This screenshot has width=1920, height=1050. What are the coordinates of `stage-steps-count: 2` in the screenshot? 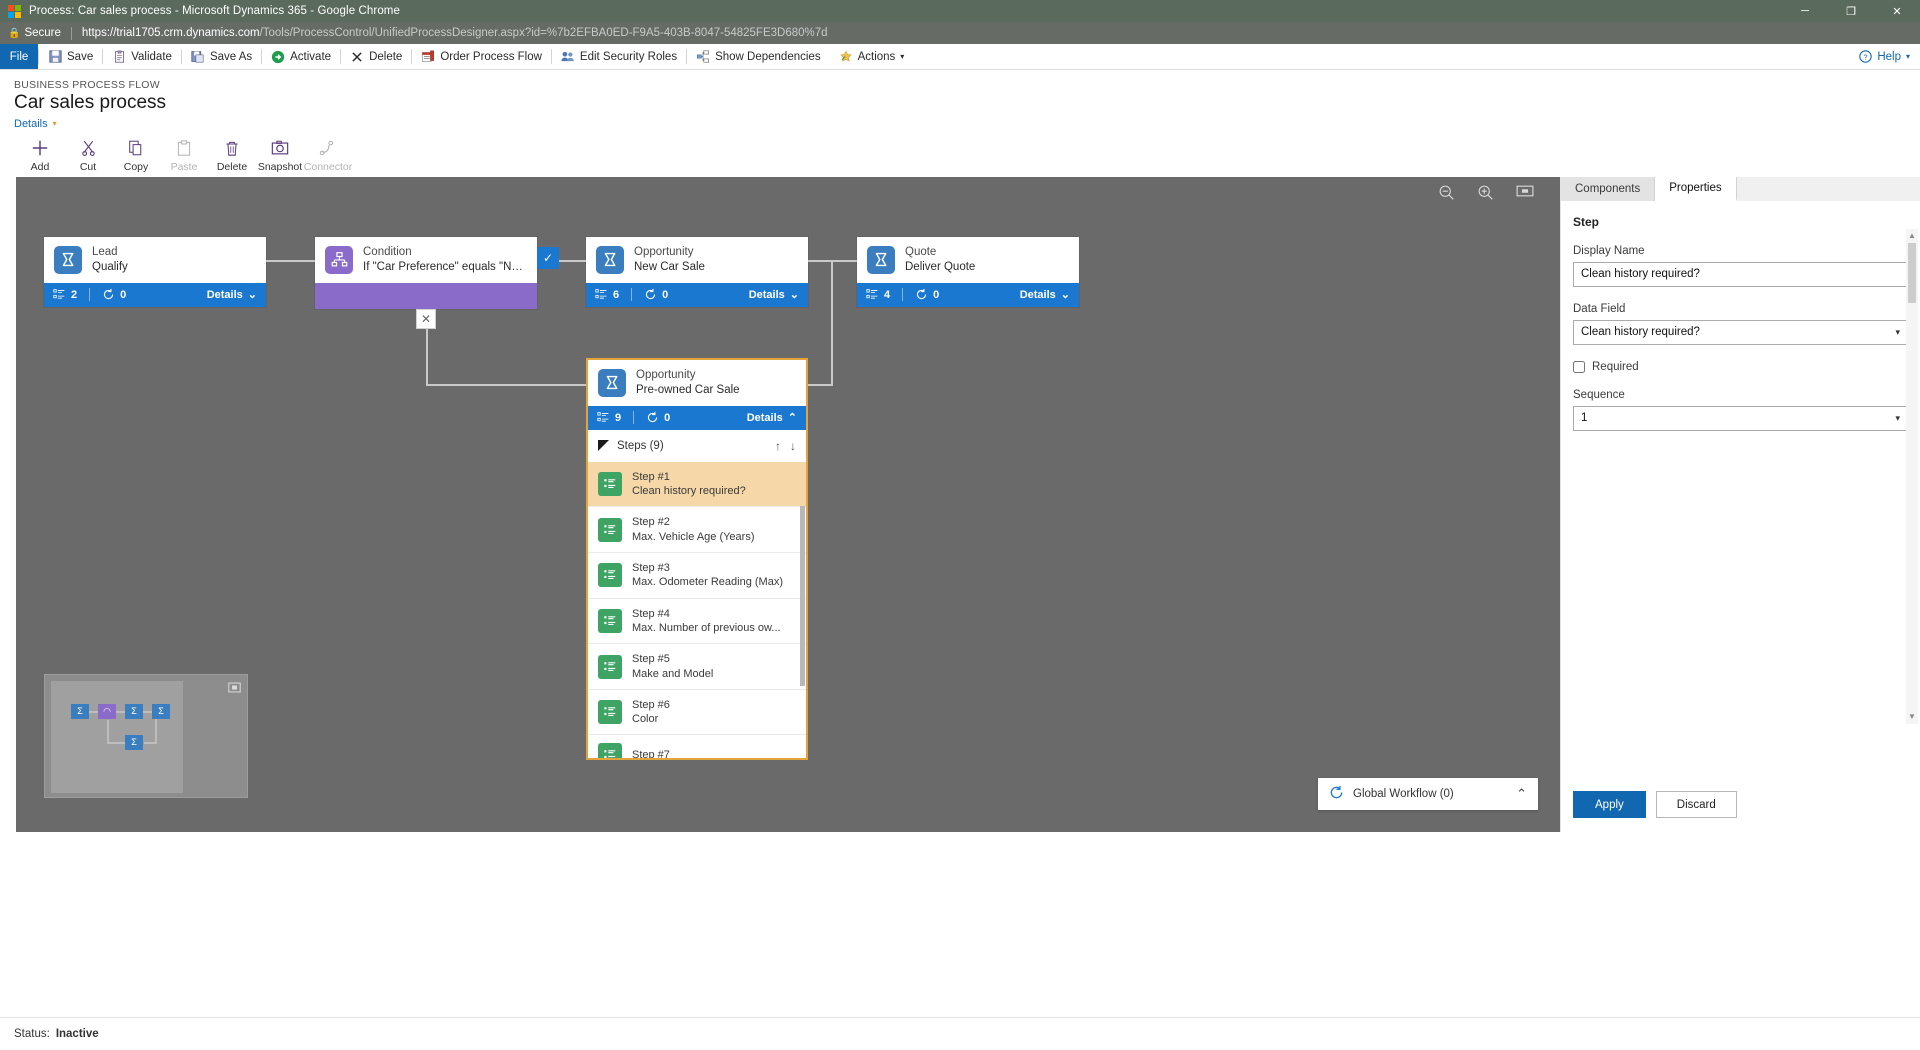 It's located at (74, 294).